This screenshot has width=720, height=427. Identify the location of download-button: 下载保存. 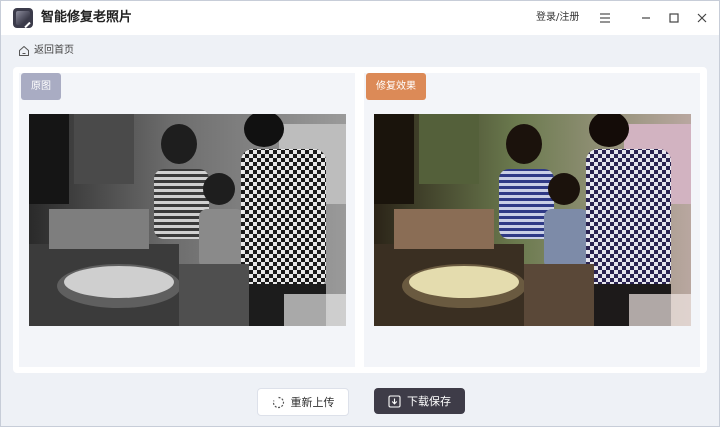
(419, 401).